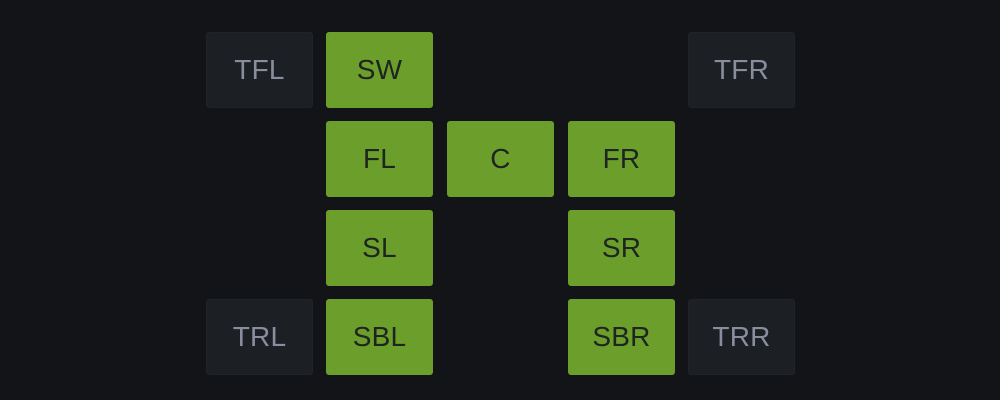 The height and width of the screenshot is (400, 1000). I want to click on channel-fr-button: FR, so click(621, 159).